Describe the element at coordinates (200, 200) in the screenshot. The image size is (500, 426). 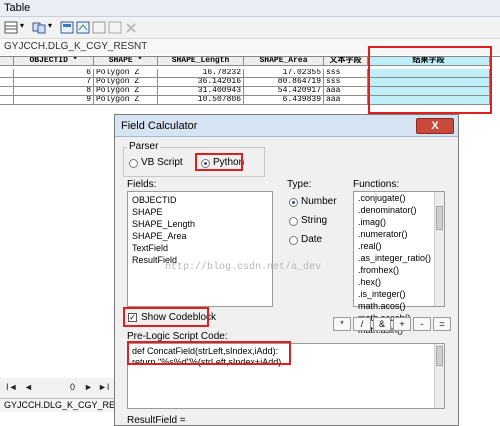
I see `list-item: OBJECTID` at that location.